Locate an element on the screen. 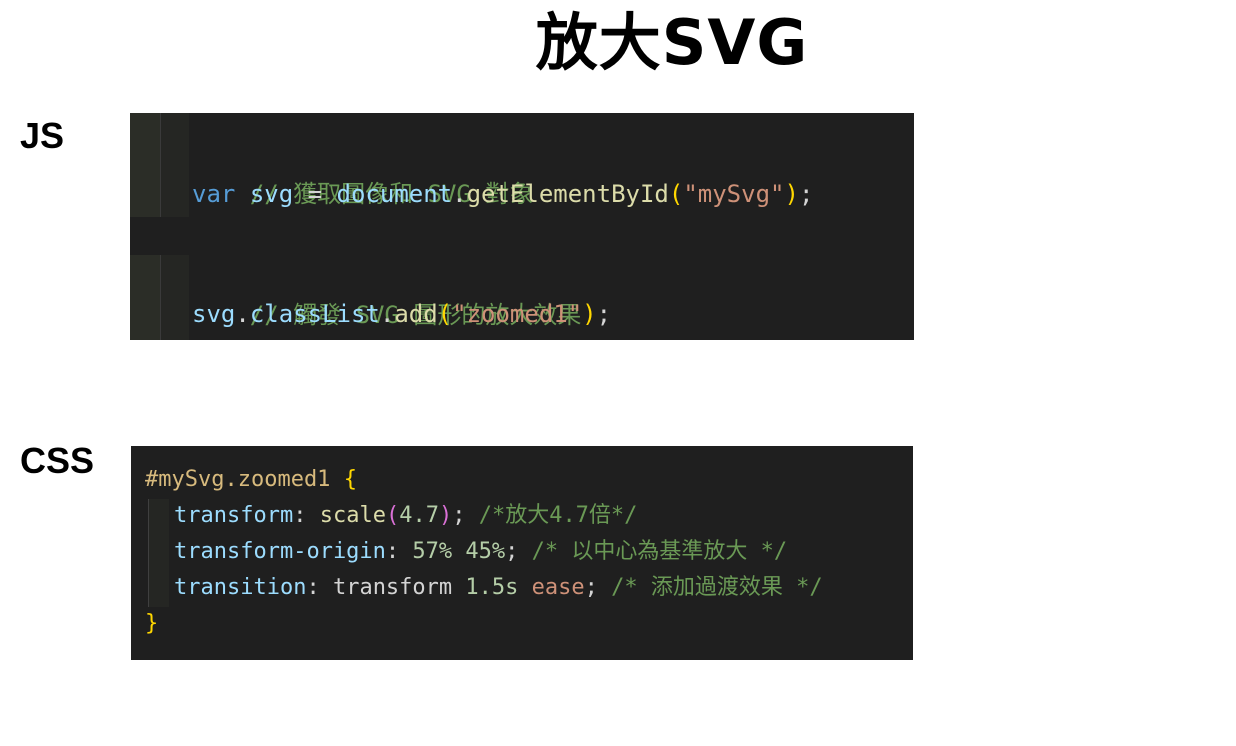 The image size is (1236, 746). css-close-line: } is located at coordinates (151, 624).